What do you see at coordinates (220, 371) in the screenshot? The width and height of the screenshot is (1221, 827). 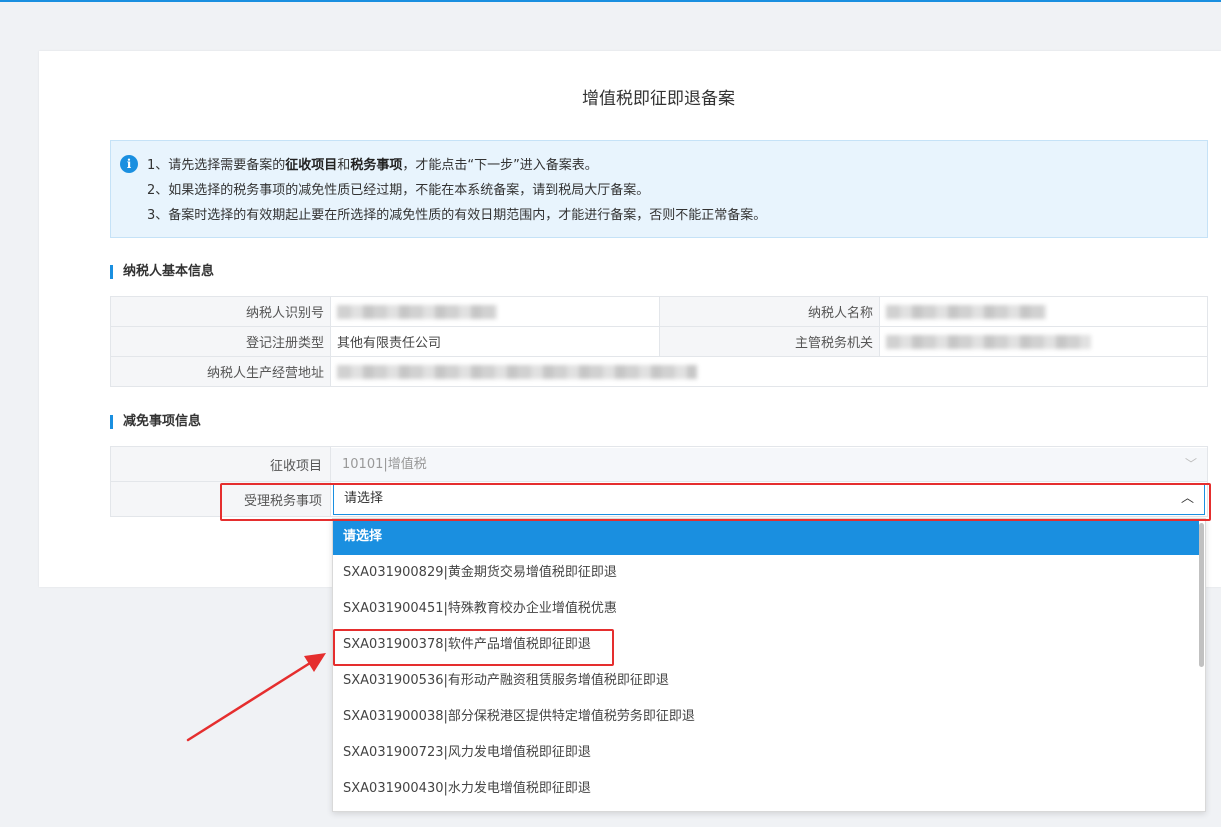 I see `address-label: 纳税人生产经营地址` at bounding box center [220, 371].